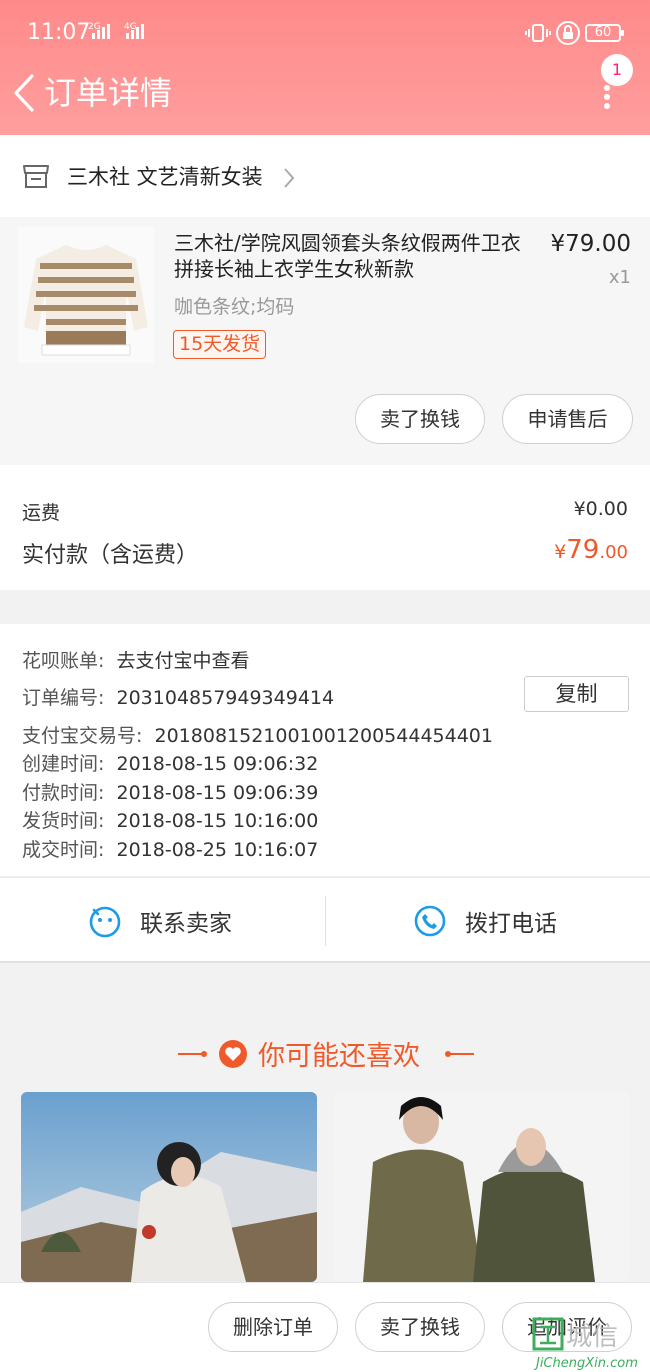 This screenshot has width=650, height=1372. What do you see at coordinates (613, 552) in the screenshot?
I see `paid-amount-decimal: .00` at bounding box center [613, 552].